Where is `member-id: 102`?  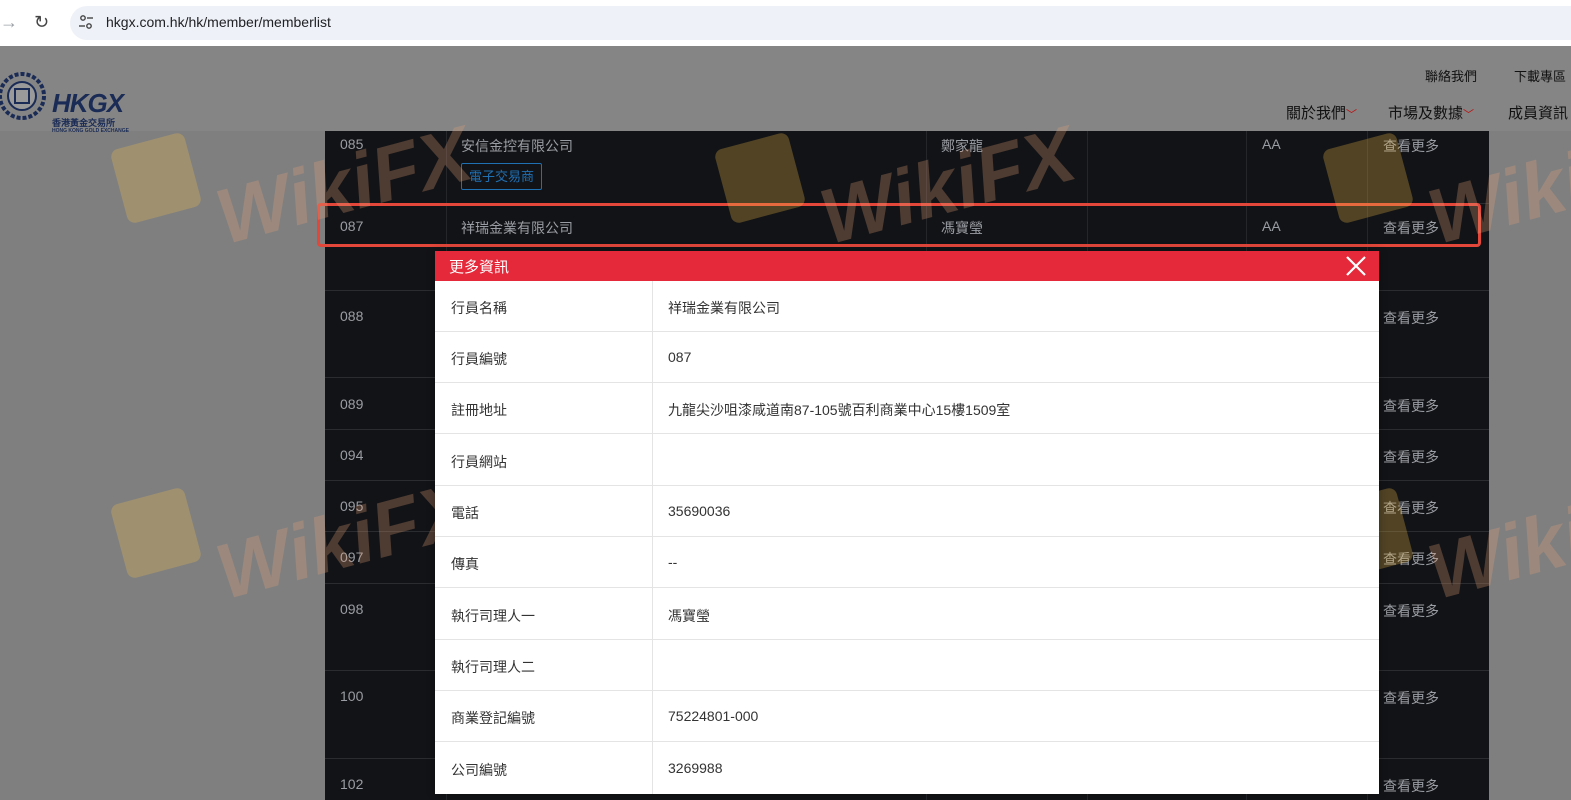
member-id: 102 is located at coordinates (352, 784).